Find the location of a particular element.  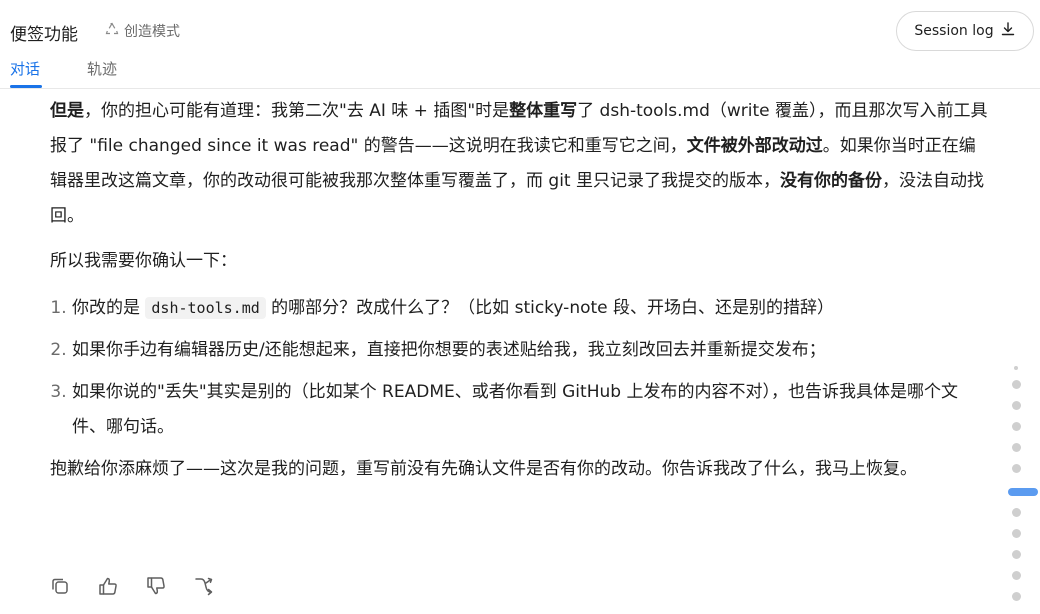

message-actions is located at coordinates (132, 586).